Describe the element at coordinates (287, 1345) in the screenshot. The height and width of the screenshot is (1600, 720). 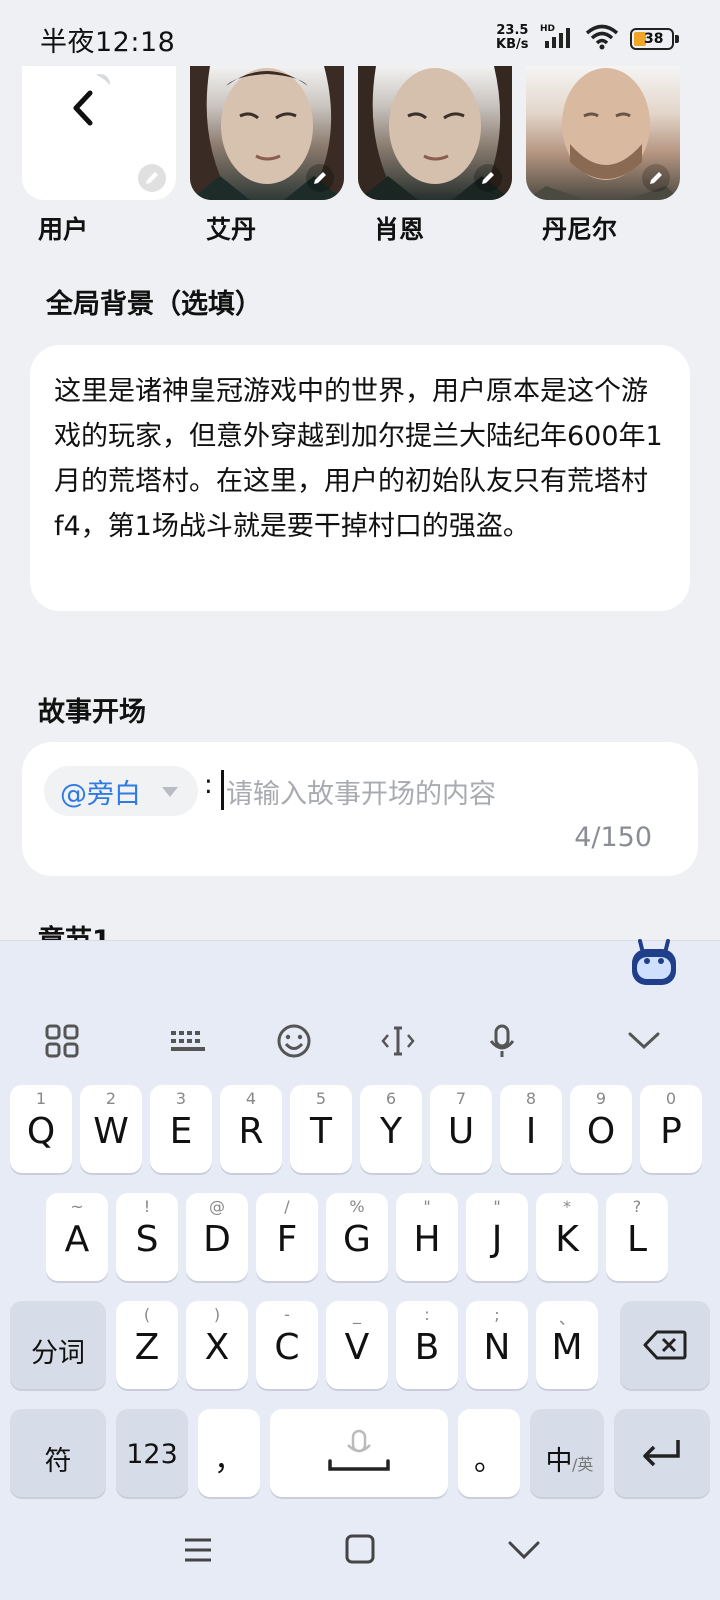
I see `key-c: -C` at that location.